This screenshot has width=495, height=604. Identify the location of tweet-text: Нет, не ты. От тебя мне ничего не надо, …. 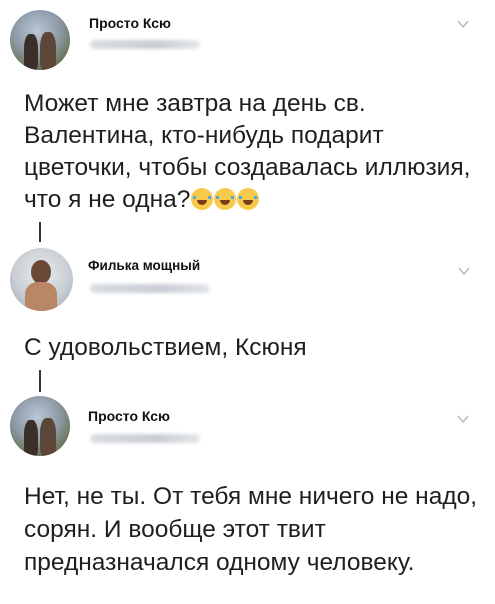
(251, 529).